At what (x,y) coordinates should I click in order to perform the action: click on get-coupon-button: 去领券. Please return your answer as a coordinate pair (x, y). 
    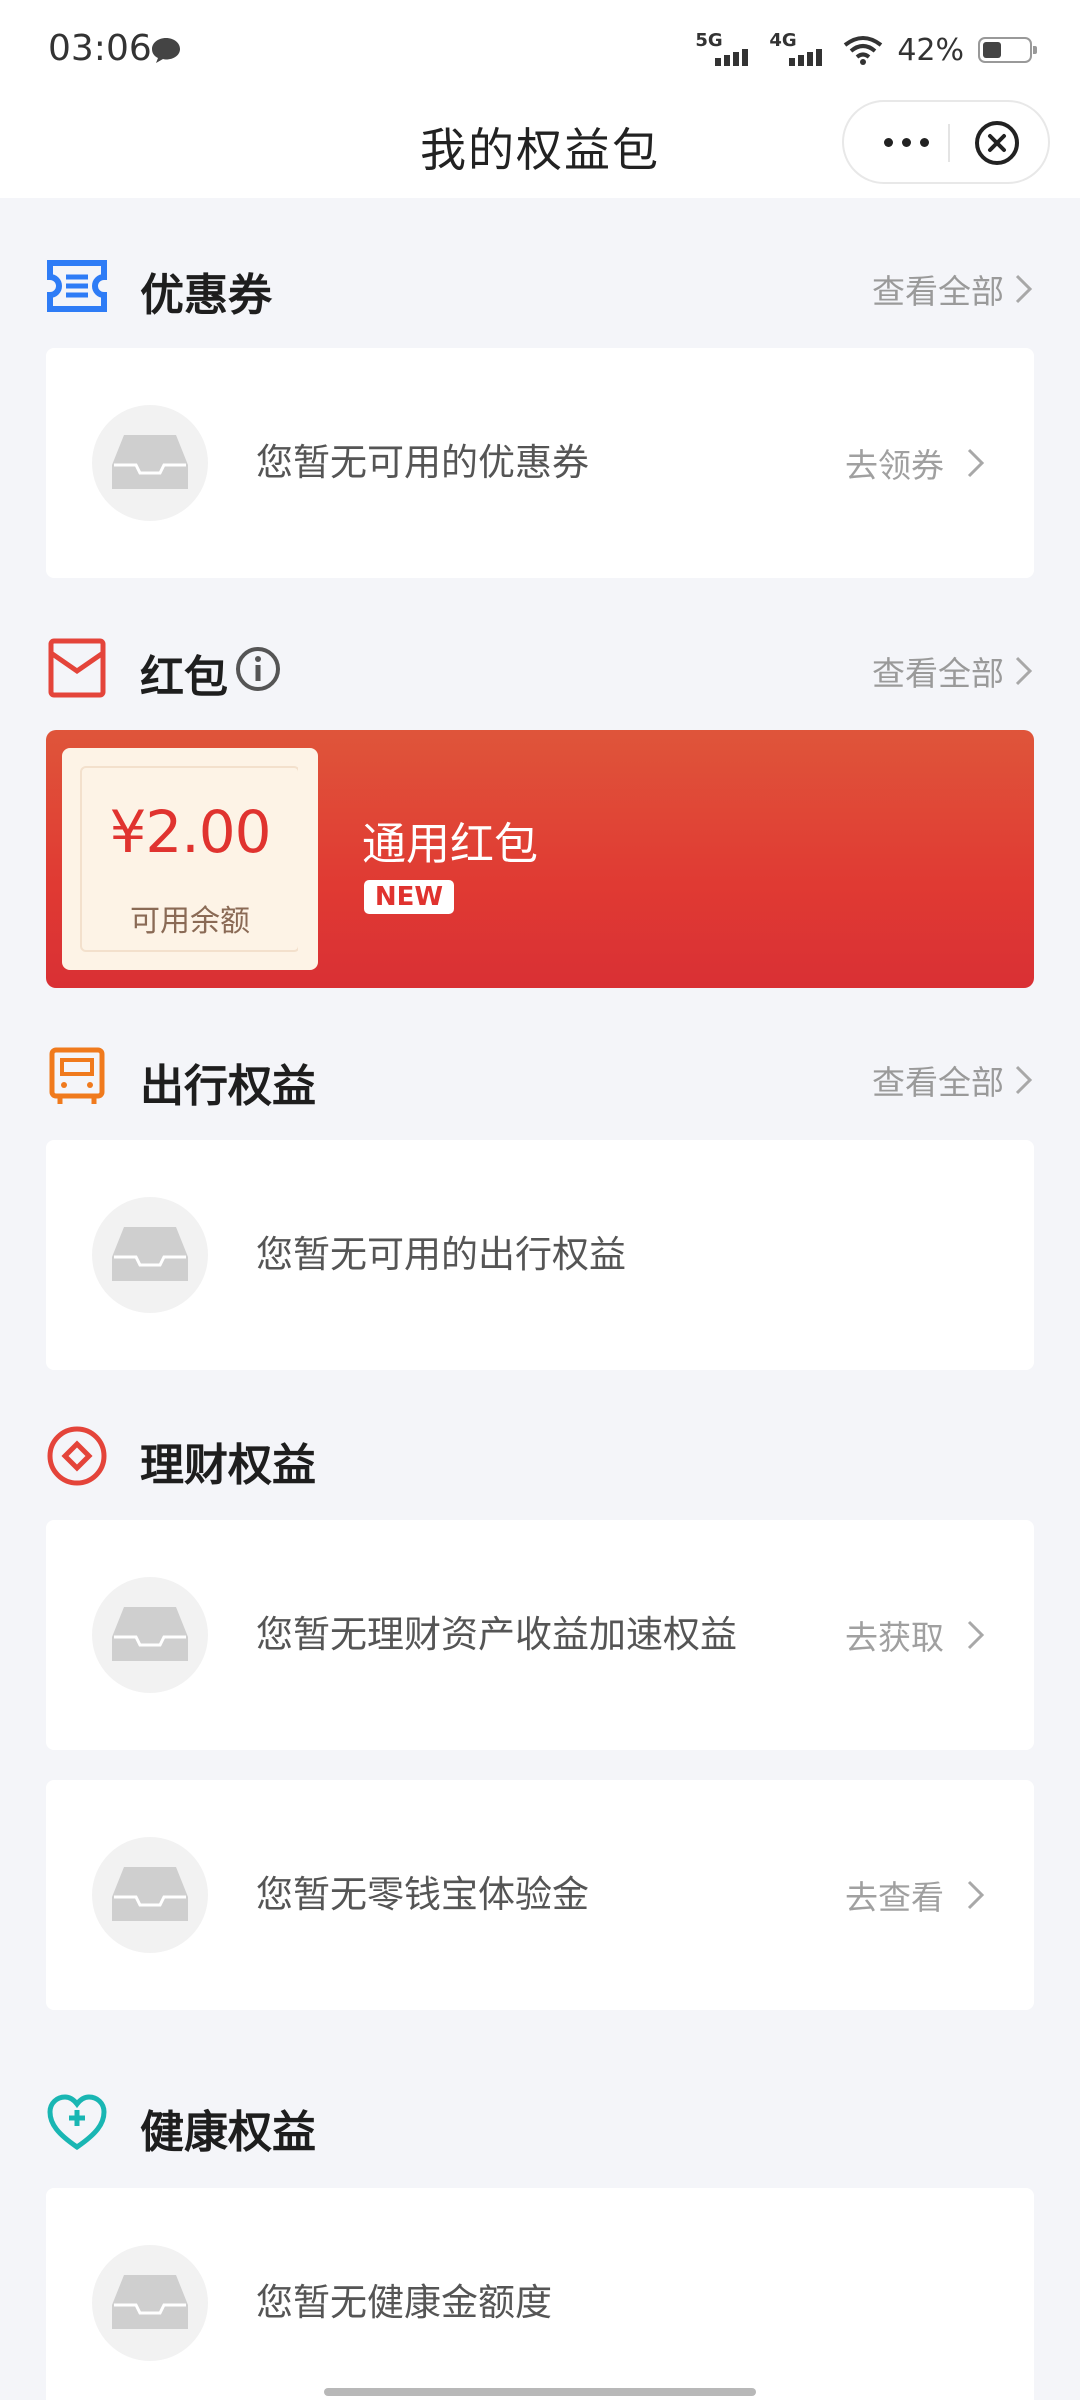
    Looking at the image, I should click on (915, 463).